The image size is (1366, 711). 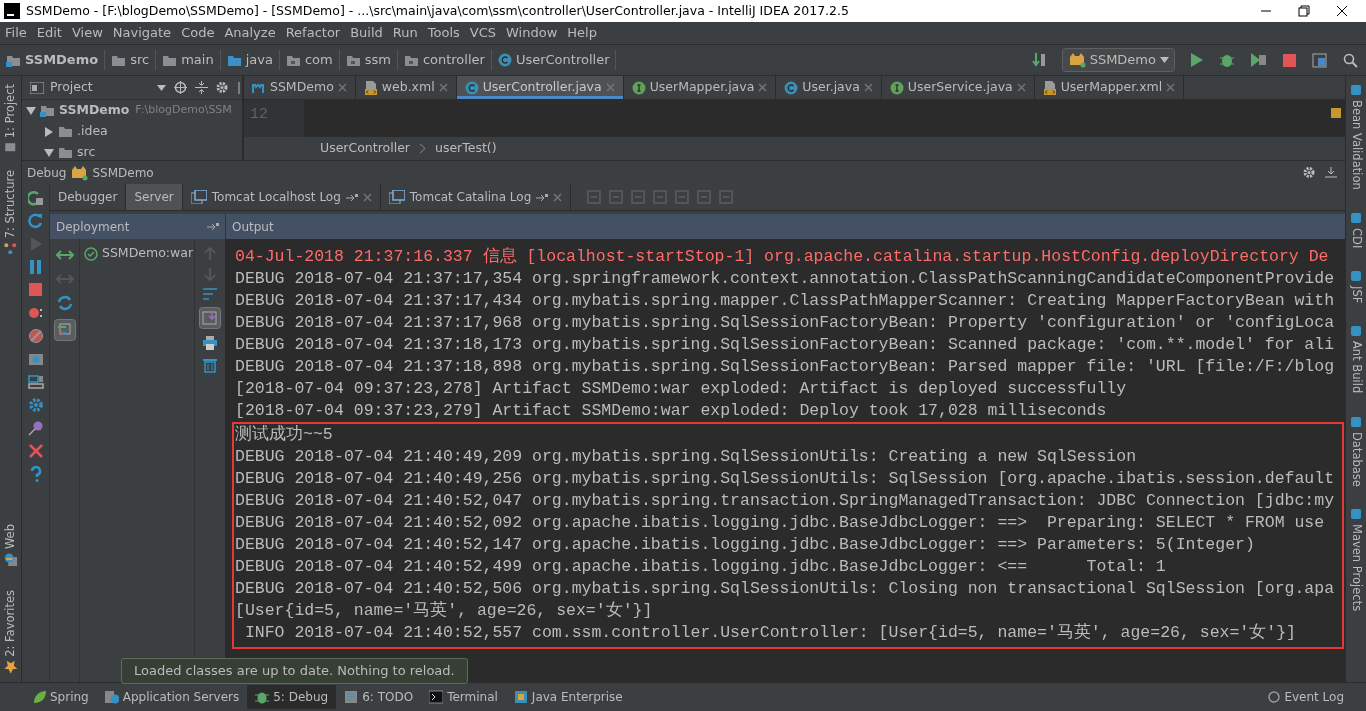 What do you see at coordinates (540, 87) in the screenshot?
I see `editor-tab: UserController.java` at bounding box center [540, 87].